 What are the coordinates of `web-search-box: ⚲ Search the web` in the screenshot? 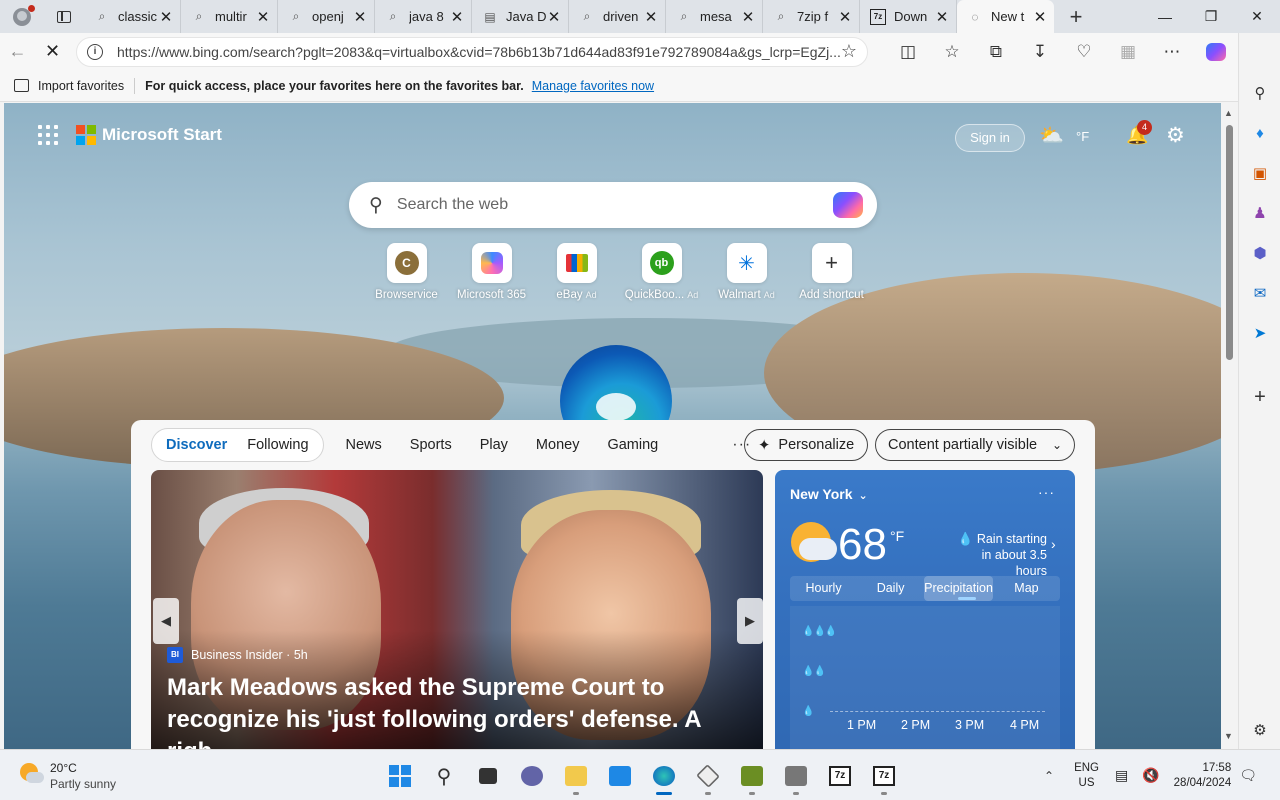 It's located at (613, 205).